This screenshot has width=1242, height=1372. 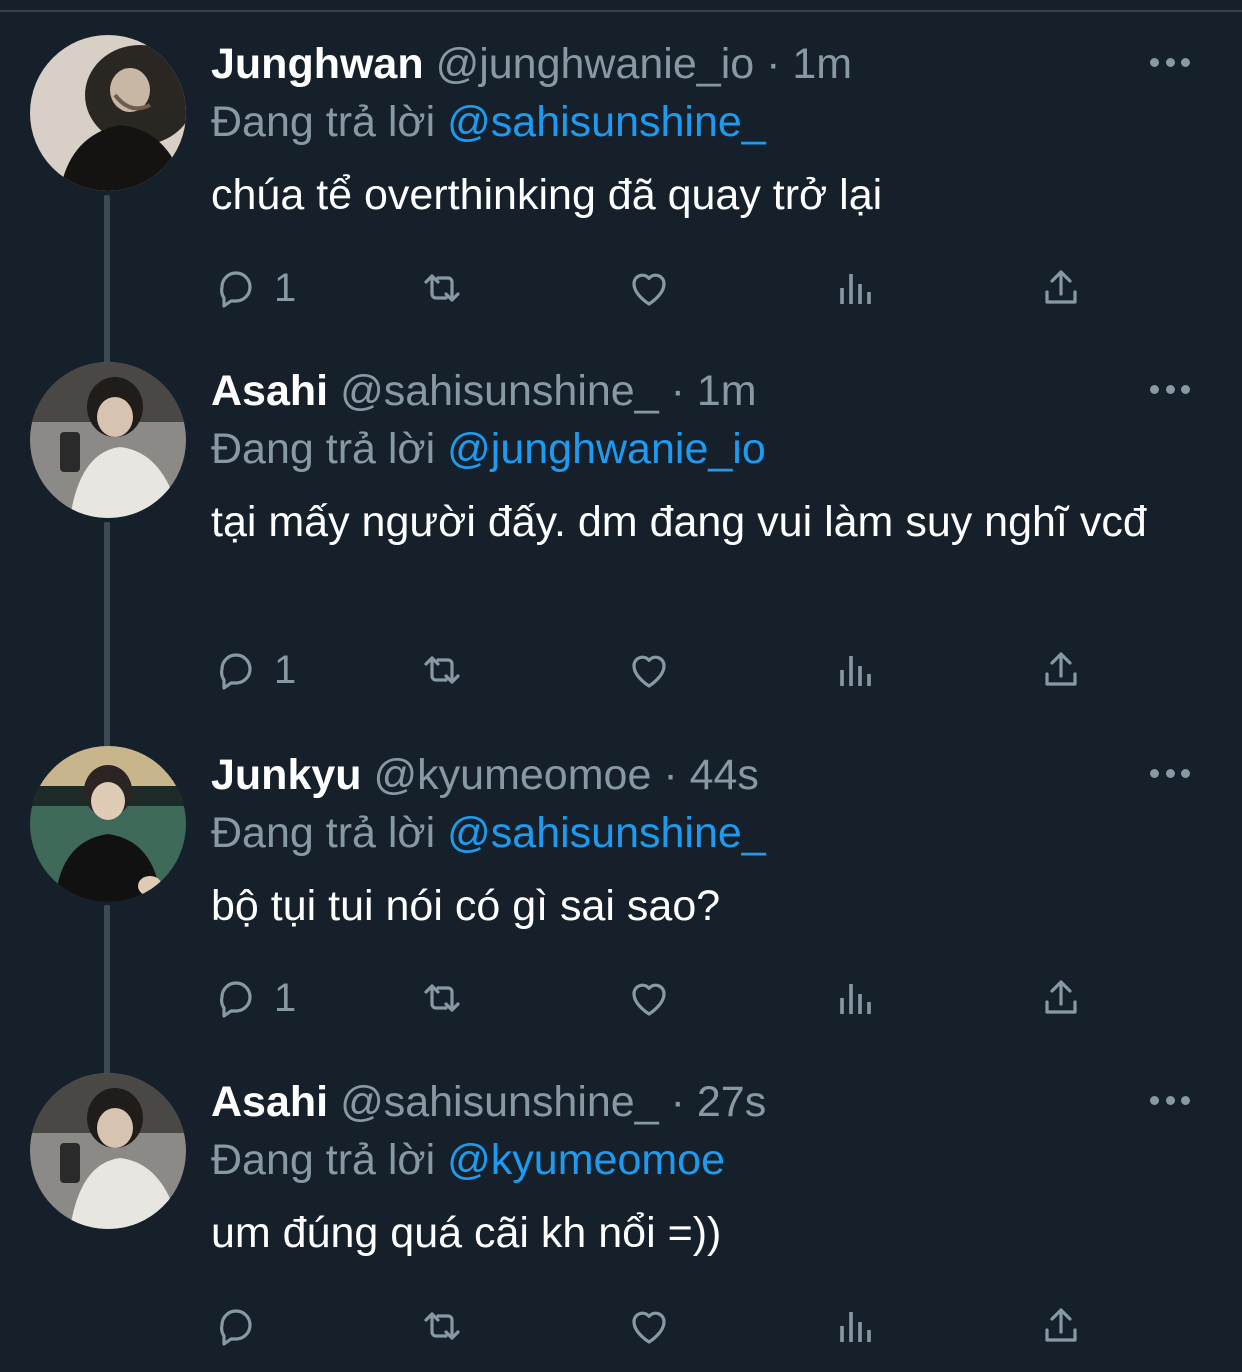 I want to click on tweet-text: chúa tể overthinking đã quay trở lại, so click(x=547, y=195).